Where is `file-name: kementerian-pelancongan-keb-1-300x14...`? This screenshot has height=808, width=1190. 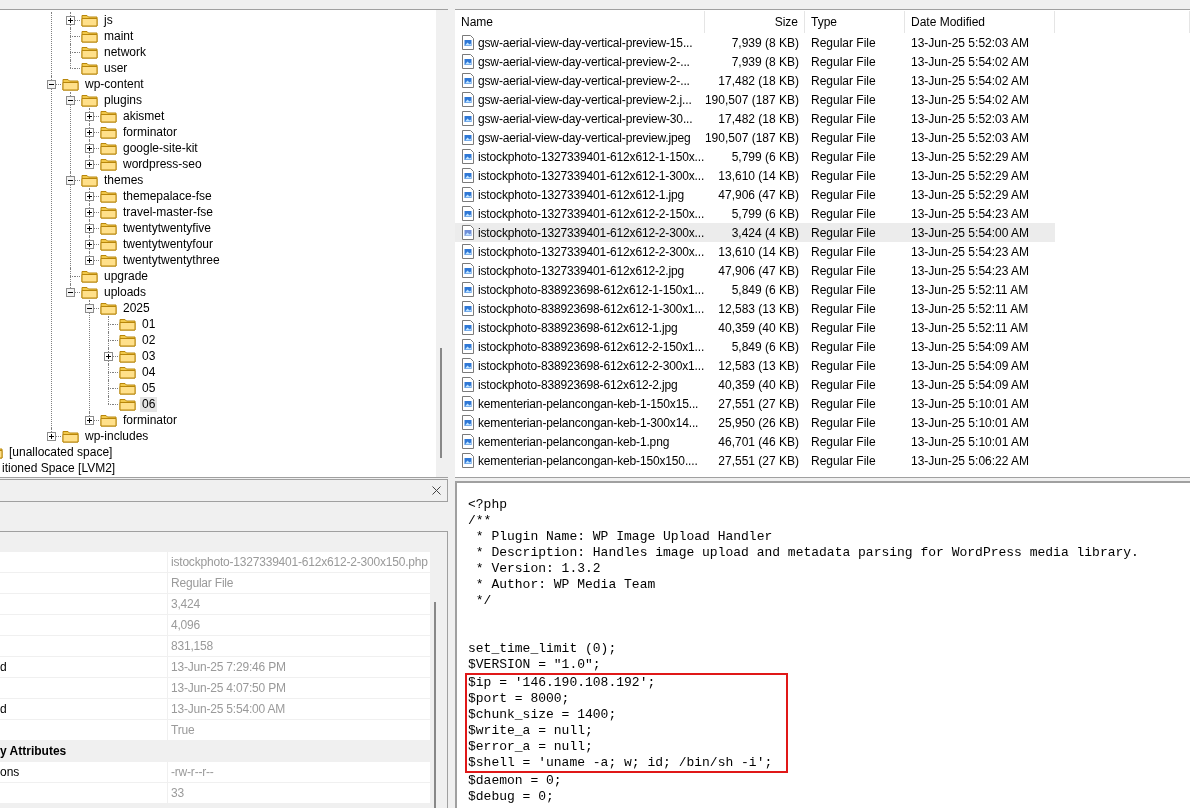
file-name: kementerian-pelancongan-keb-1-300x14... is located at coordinates (588, 422).